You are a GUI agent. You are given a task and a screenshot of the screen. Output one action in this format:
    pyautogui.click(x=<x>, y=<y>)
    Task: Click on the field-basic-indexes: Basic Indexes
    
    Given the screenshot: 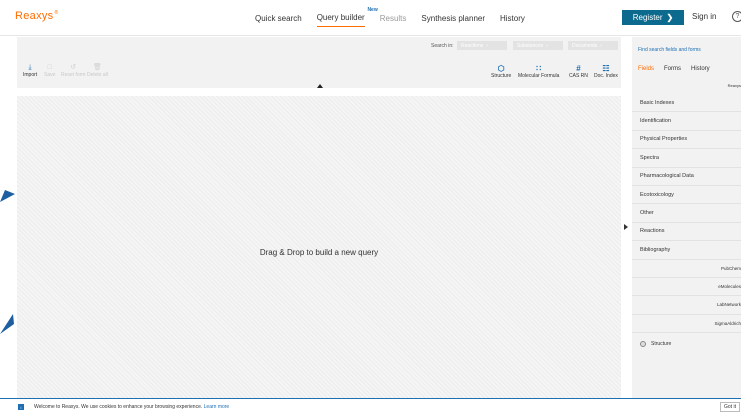 What is the action you would take?
    pyautogui.click(x=686, y=103)
    